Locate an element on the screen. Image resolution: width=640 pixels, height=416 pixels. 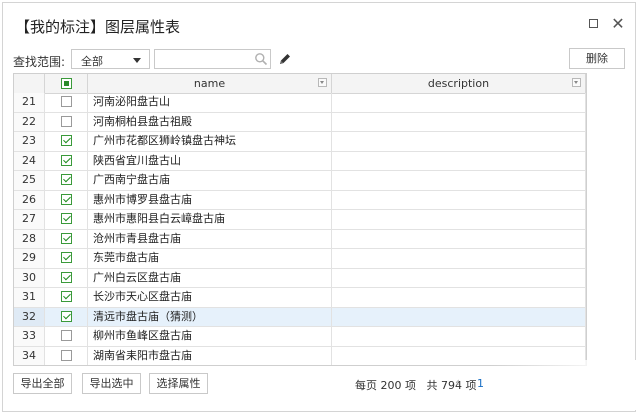
row-number: 27 is located at coordinates (29, 219).